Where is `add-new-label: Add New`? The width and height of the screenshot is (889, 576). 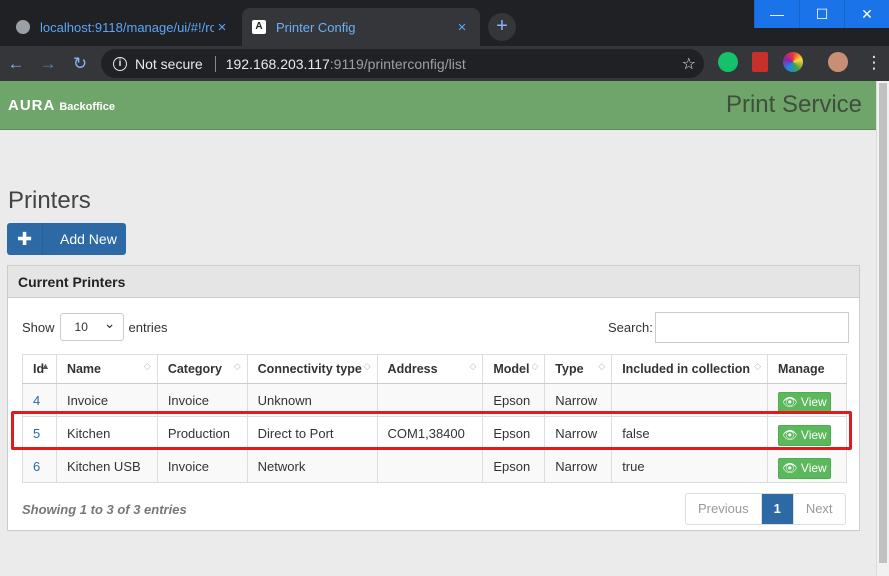
add-new-label: Add New is located at coordinates (88, 239).